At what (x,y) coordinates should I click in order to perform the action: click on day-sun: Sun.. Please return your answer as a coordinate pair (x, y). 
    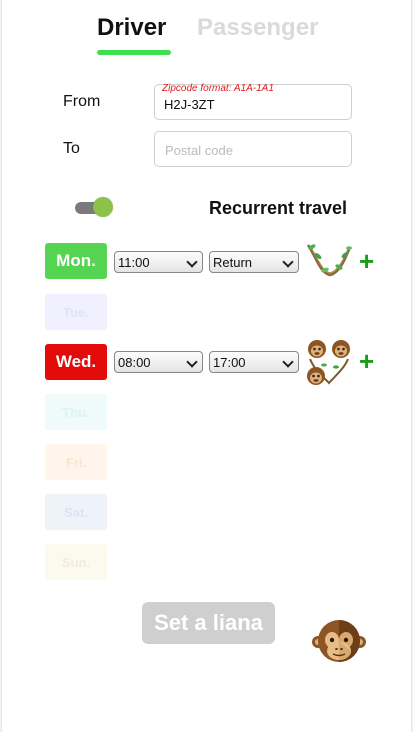
    Looking at the image, I should click on (76, 562).